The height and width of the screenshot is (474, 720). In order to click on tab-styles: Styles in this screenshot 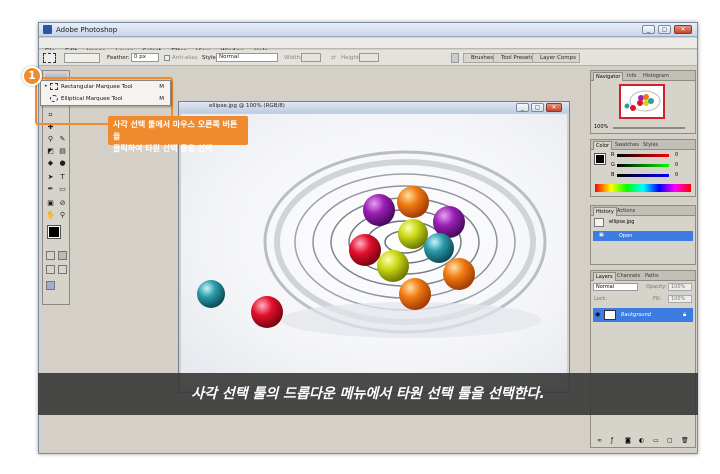, I will do `click(650, 145)`.